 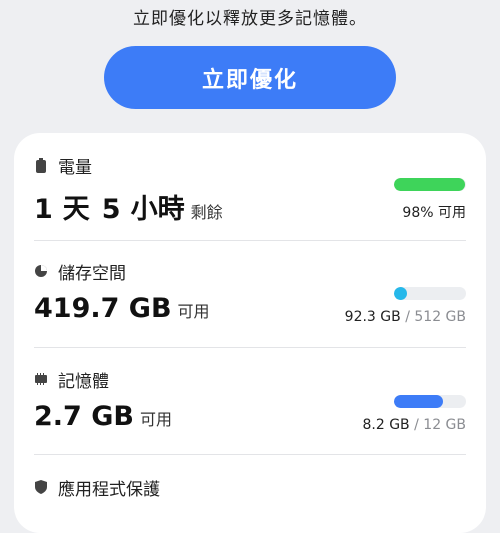 What do you see at coordinates (75, 167) in the screenshot?
I see `battery-title: 電量` at bounding box center [75, 167].